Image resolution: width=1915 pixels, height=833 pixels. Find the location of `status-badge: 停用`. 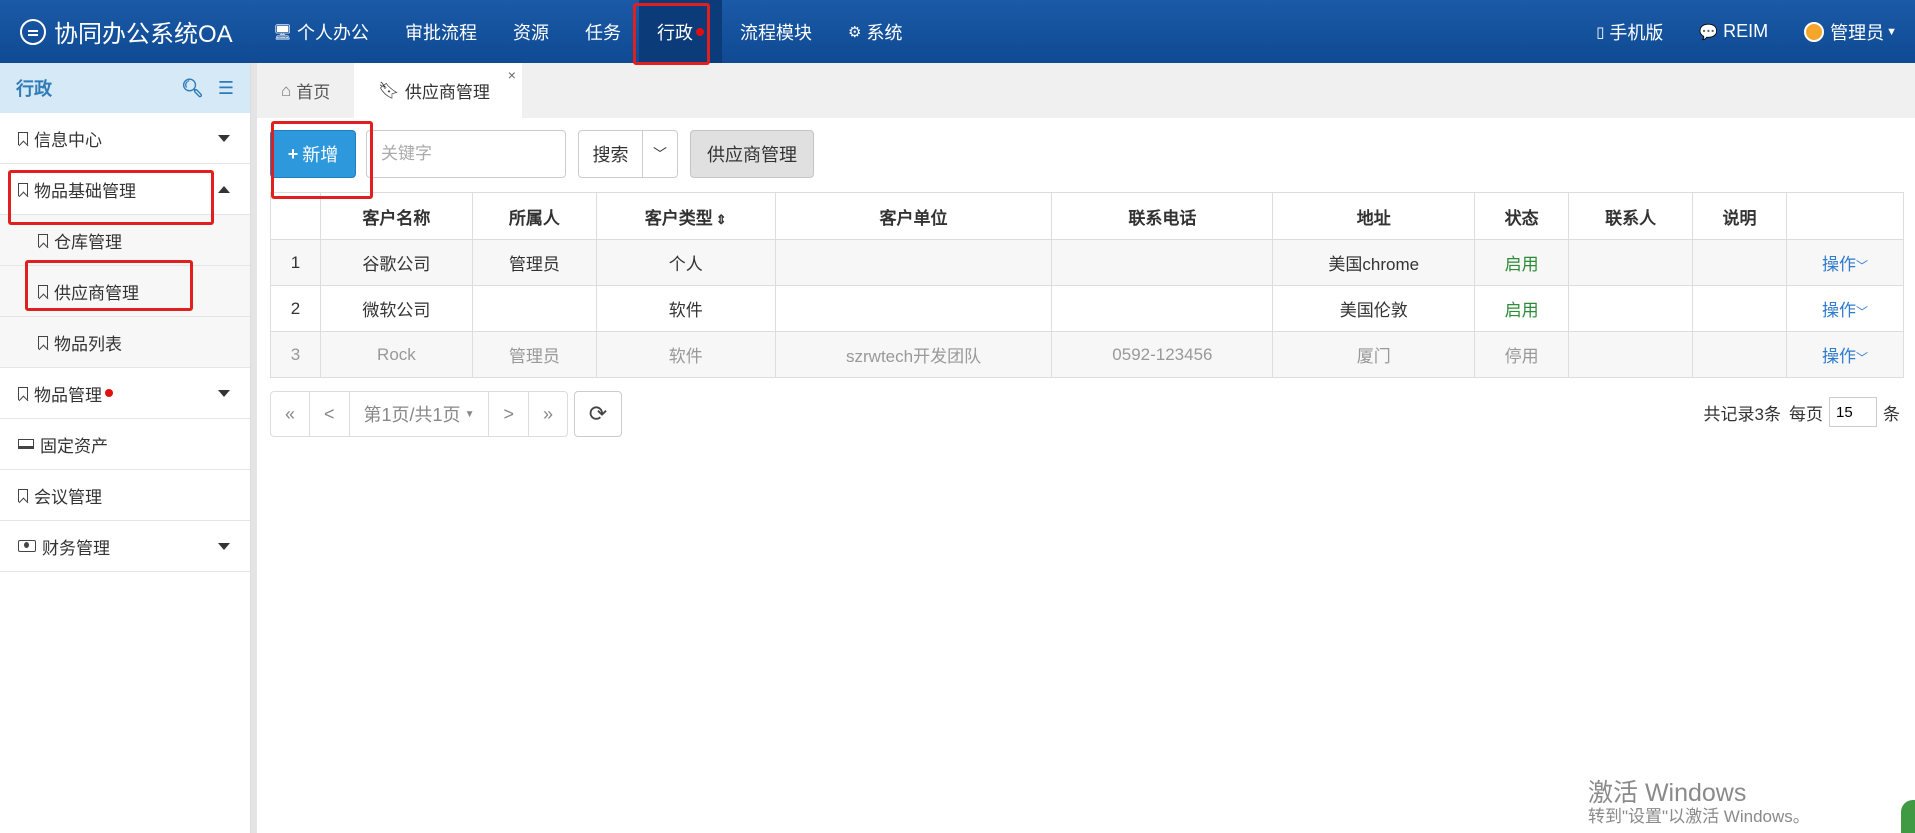

status-badge: 停用 is located at coordinates (1522, 354).